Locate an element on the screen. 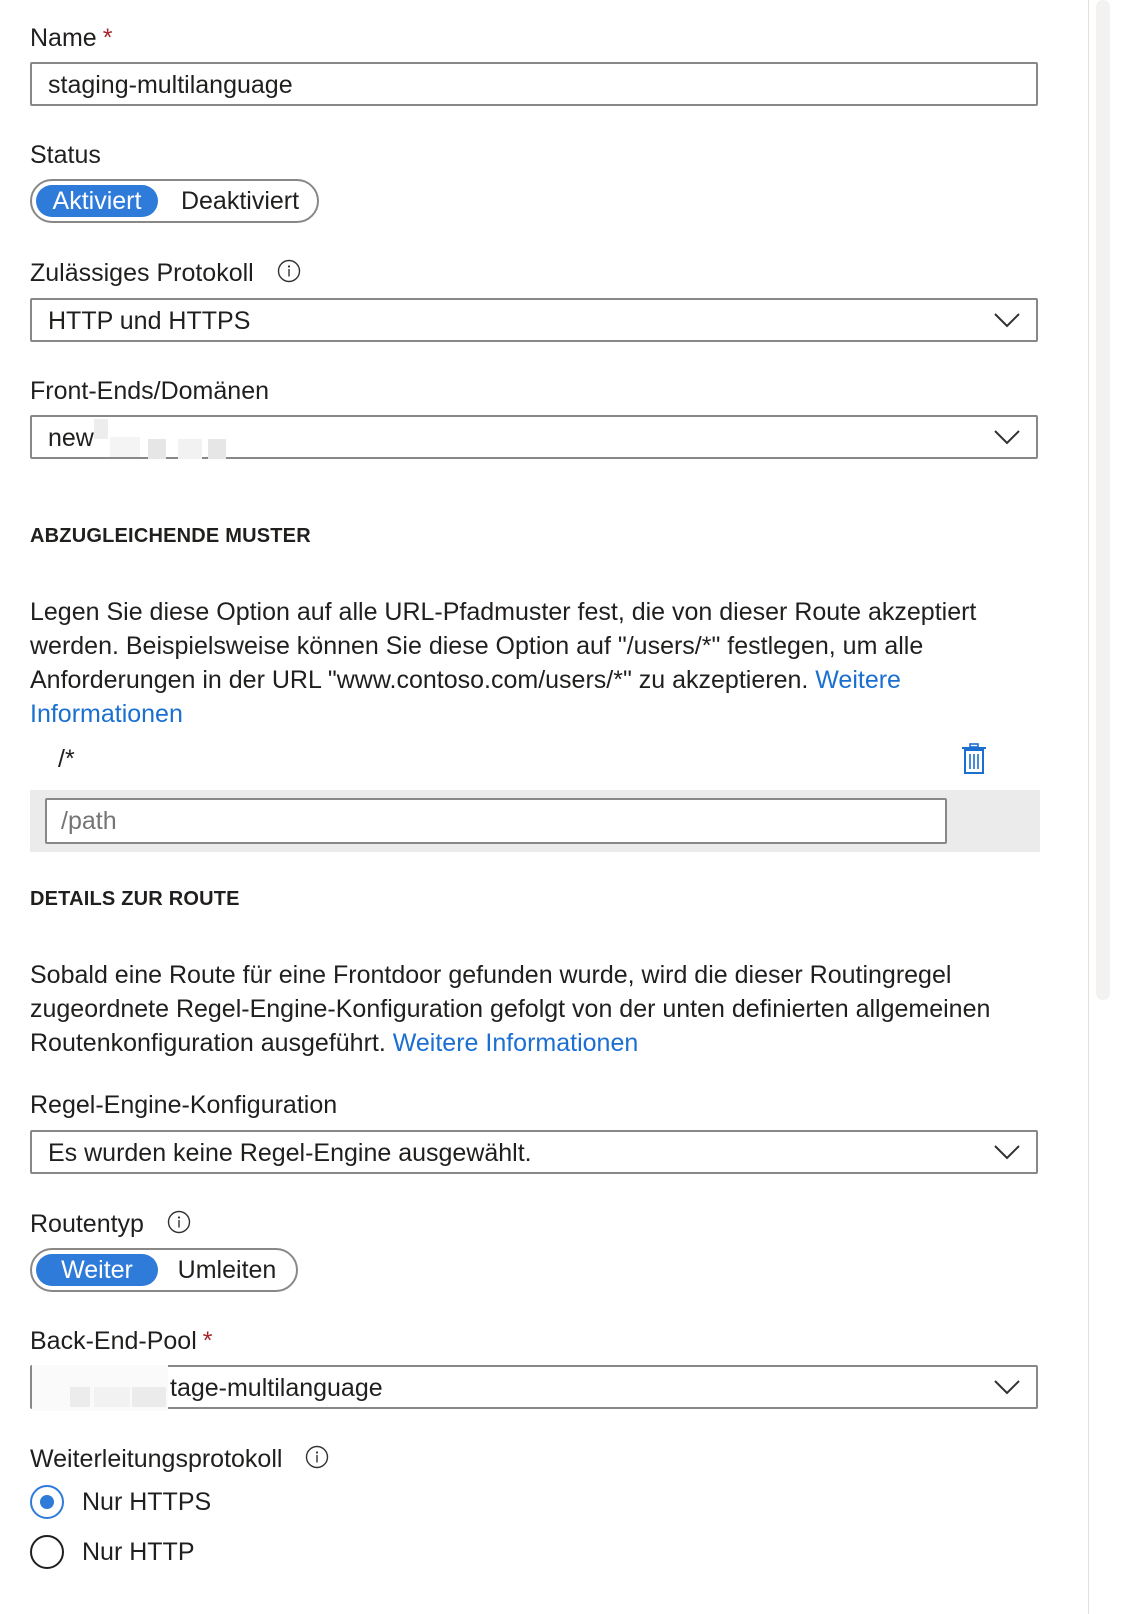 The width and height of the screenshot is (1140, 1614). frontends-select-value: new is located at coordinates (71, 438).